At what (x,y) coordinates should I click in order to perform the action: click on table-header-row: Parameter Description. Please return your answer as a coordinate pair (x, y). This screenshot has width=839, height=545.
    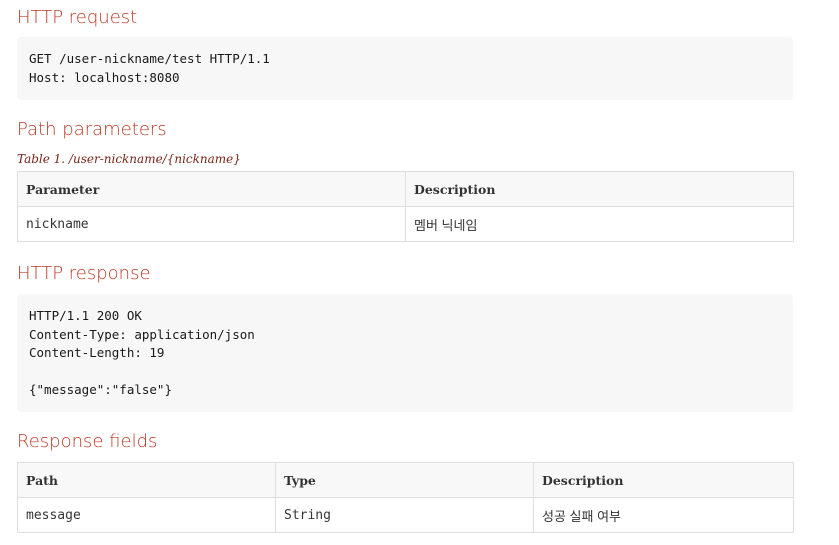
    Looking at the image, I should click on (405, 189).